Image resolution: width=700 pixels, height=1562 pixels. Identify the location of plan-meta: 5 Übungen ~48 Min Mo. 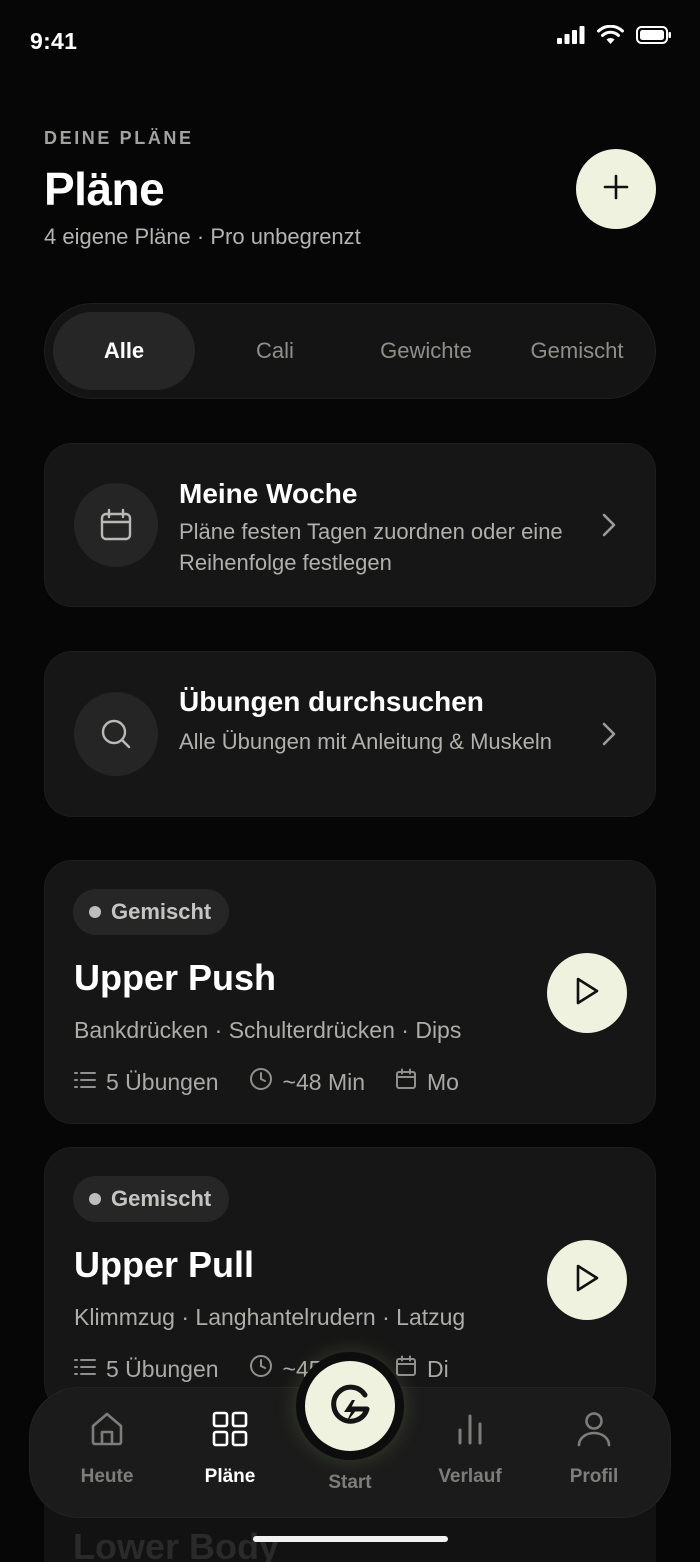
(281, 1082).